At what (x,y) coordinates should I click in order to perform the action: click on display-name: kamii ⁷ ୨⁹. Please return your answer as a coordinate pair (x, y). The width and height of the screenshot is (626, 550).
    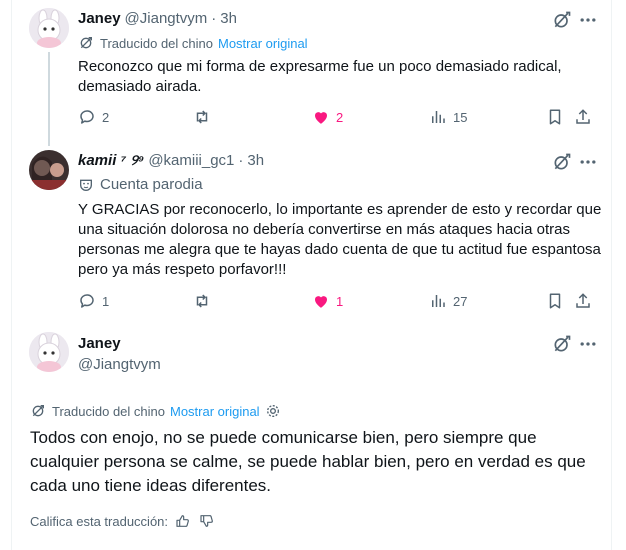
    Looking at the image, I should click on (111, 160).